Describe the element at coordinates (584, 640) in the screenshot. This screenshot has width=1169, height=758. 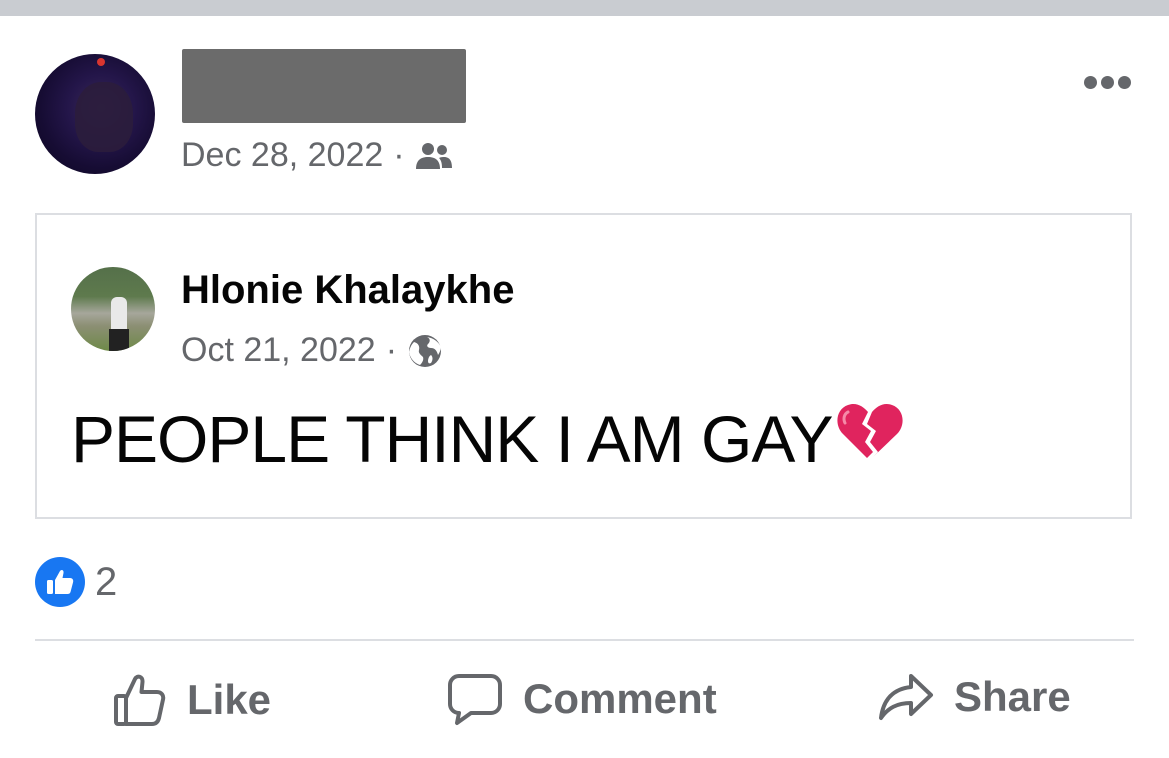
I see `actions-divider` at that location.